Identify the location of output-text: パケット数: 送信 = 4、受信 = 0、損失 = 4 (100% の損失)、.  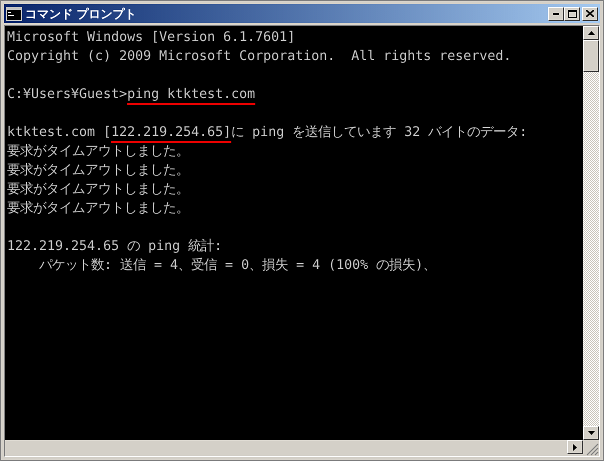
(237, 265).